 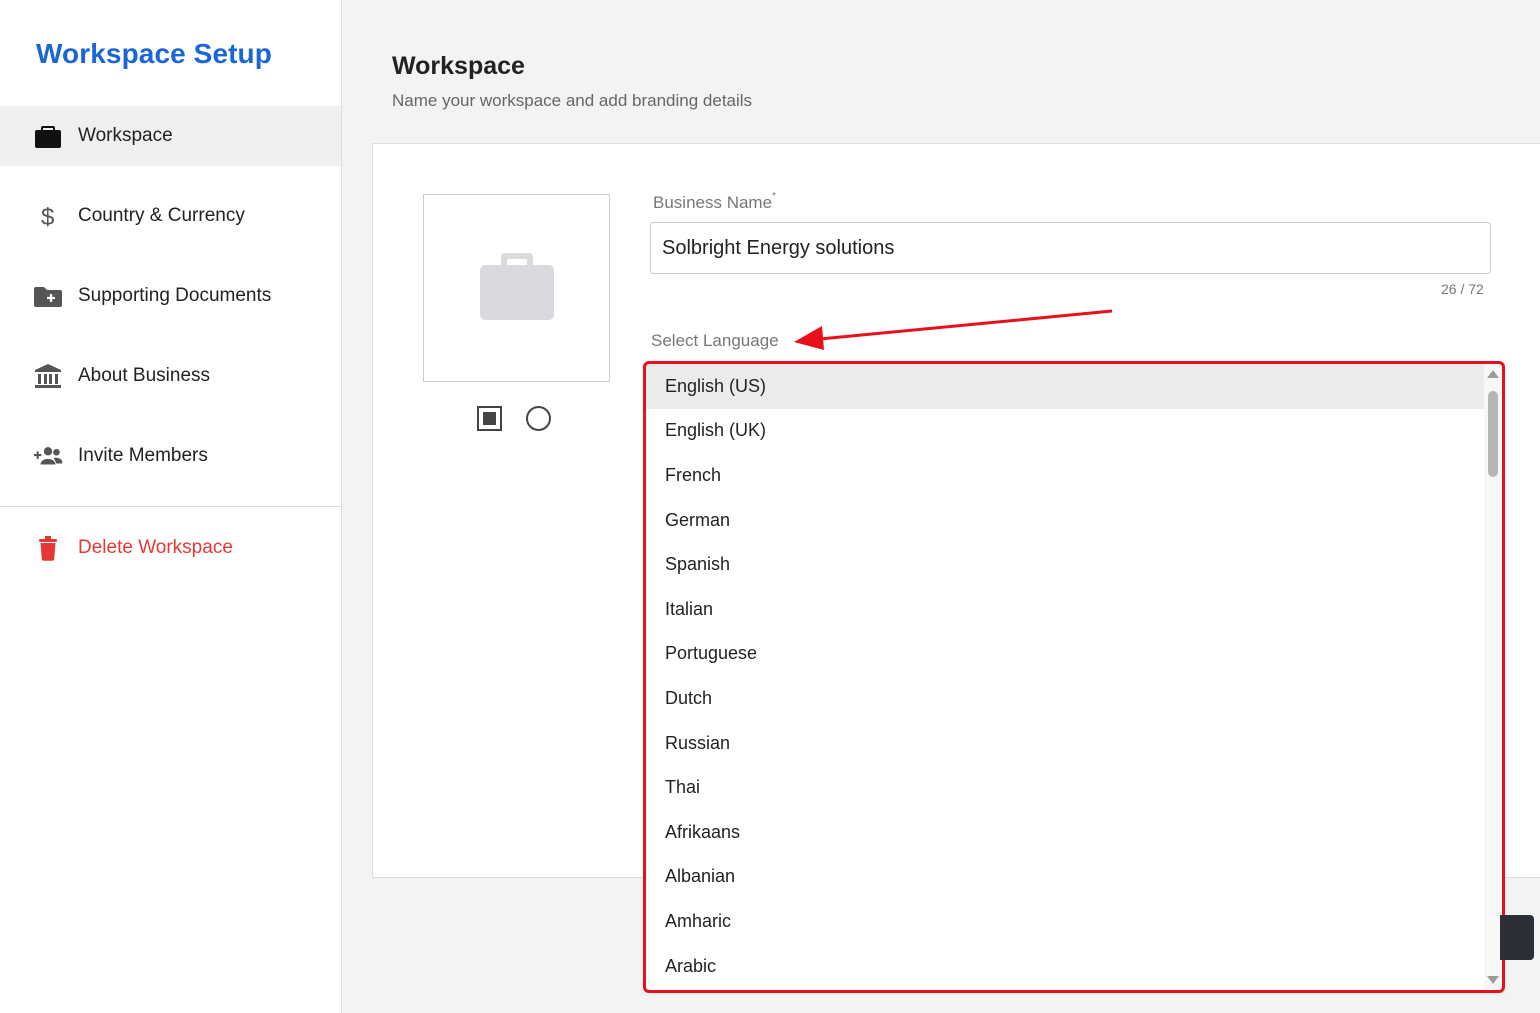 What do you see at coordinates (1517, 937) in the screenshot?
I see `primary-action-button` at bounding box center [1517, 937].